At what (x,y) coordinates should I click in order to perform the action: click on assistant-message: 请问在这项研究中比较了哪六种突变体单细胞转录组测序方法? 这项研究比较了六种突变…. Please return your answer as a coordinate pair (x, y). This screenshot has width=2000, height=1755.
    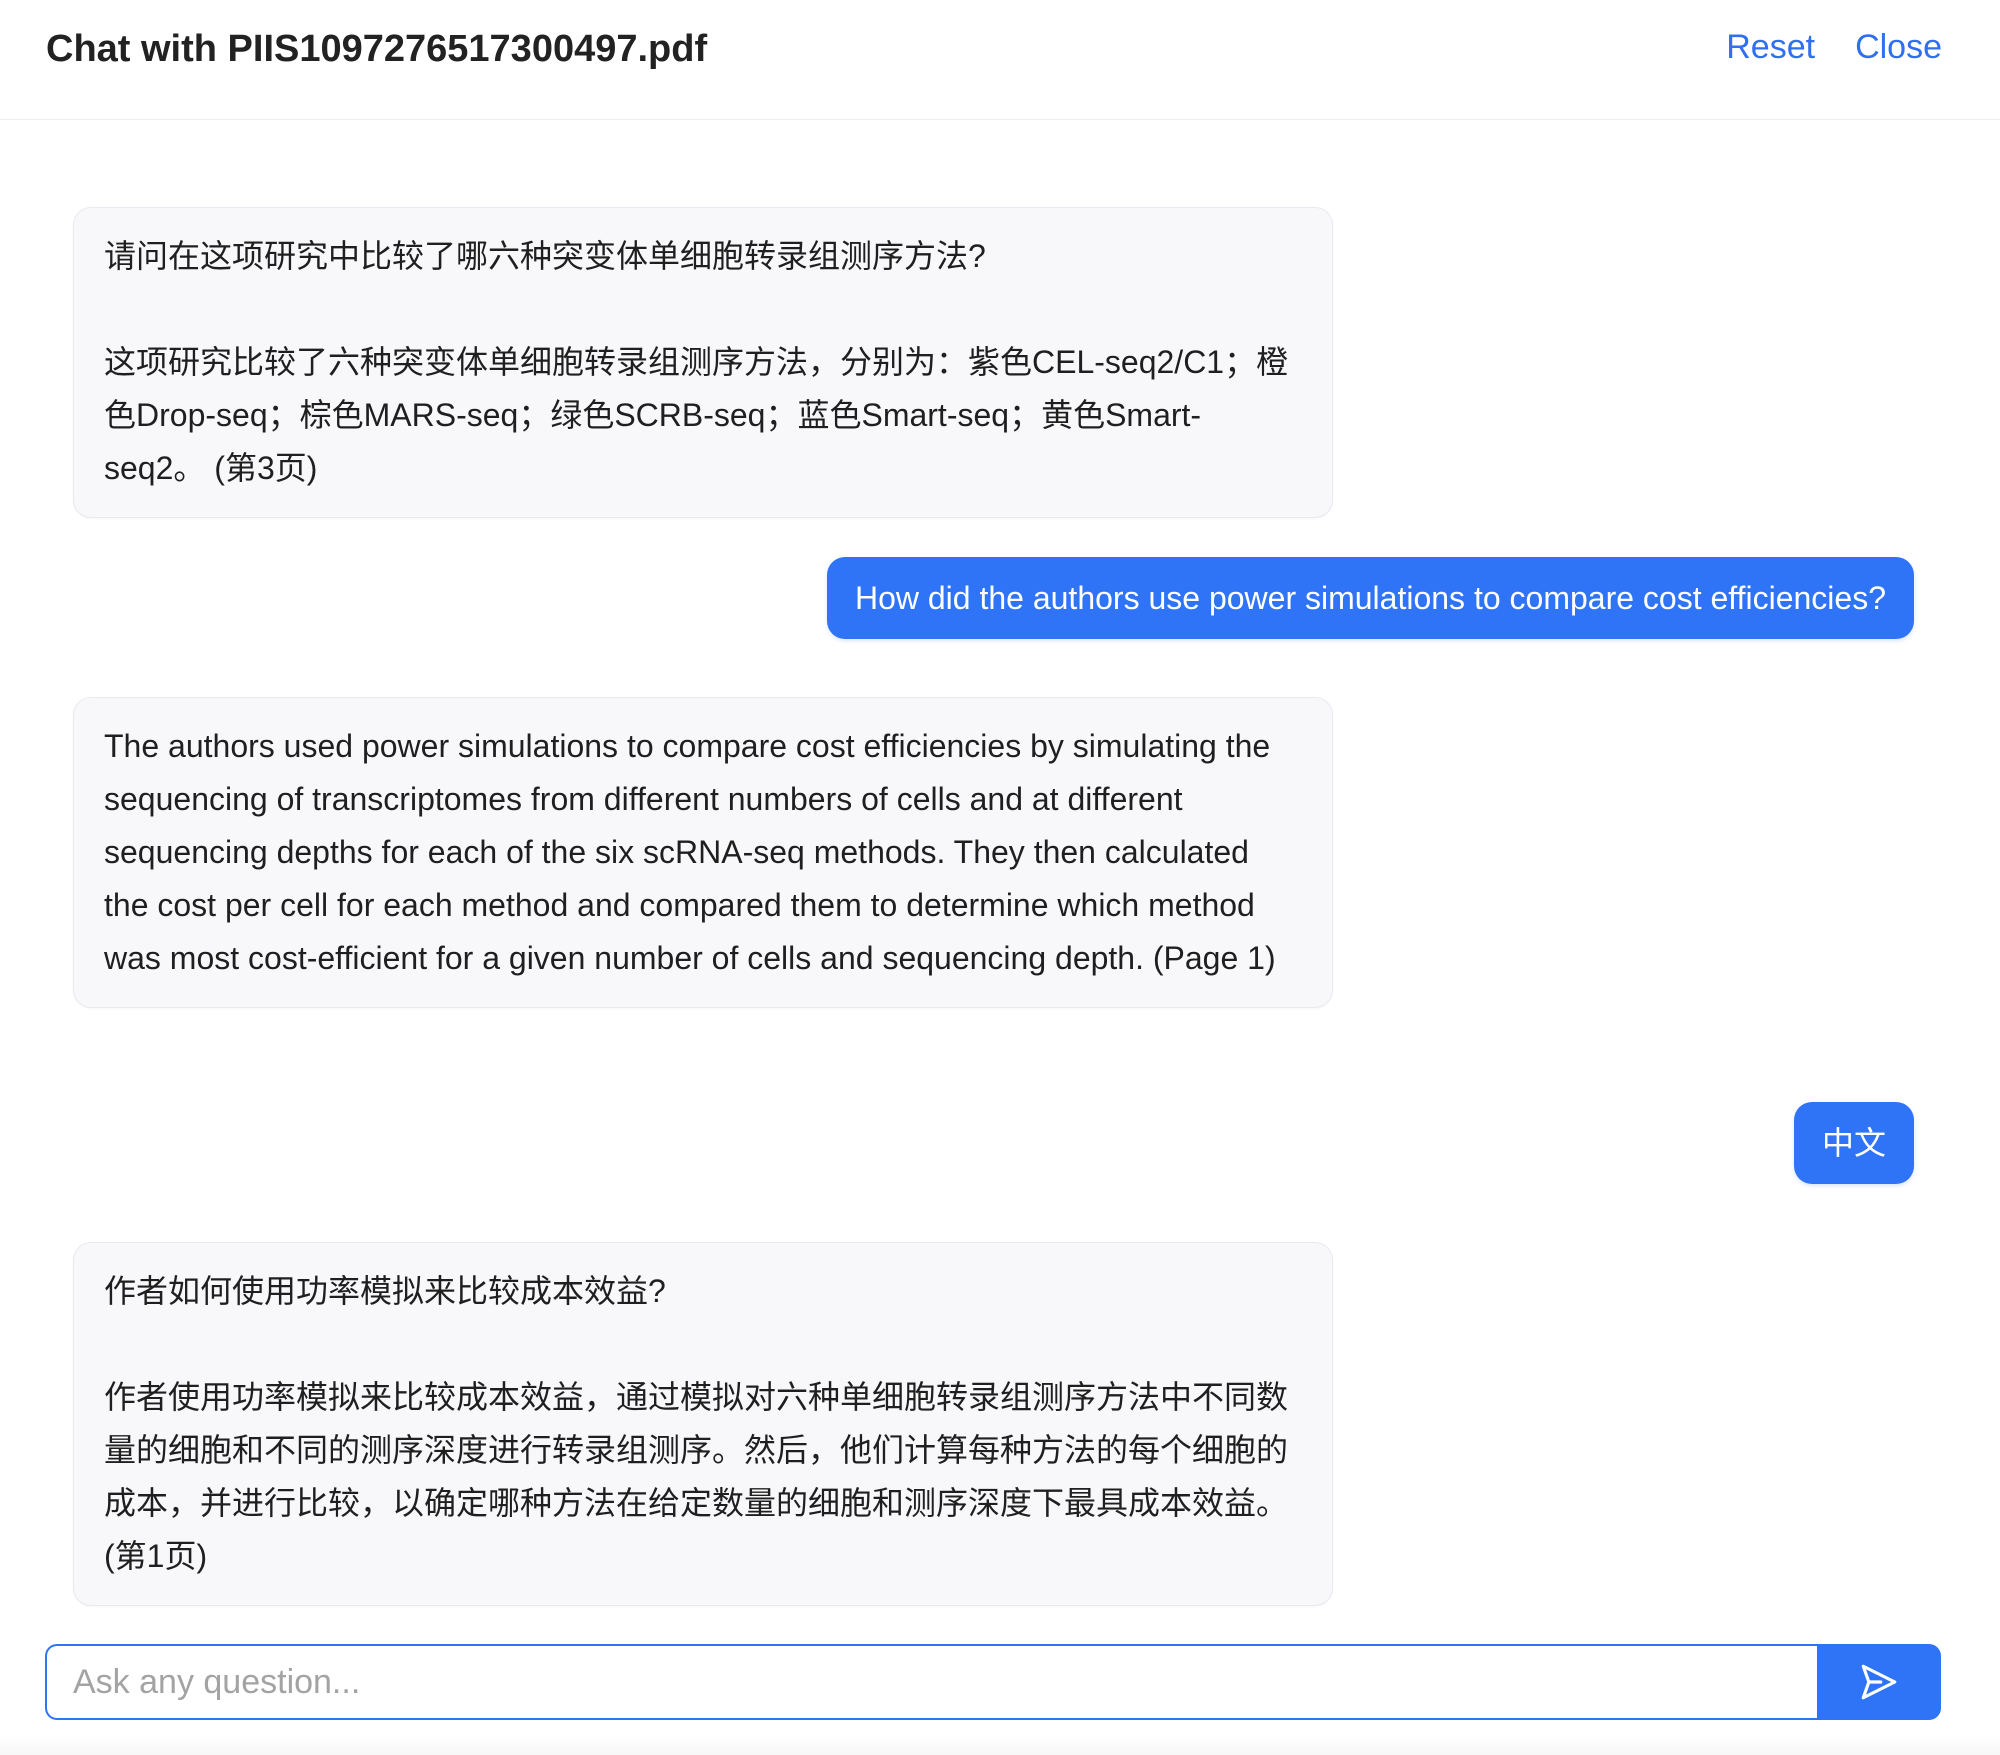
    Looking at the image, I should click on (703, 362).